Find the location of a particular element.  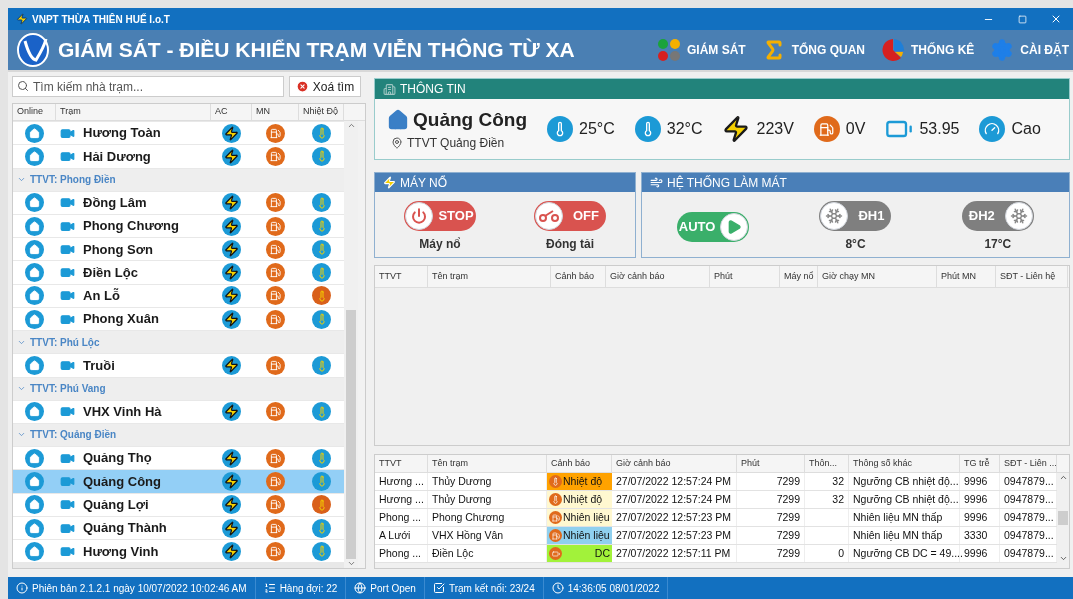

station-row: An Lỗ is located at coordinates (178, 296).